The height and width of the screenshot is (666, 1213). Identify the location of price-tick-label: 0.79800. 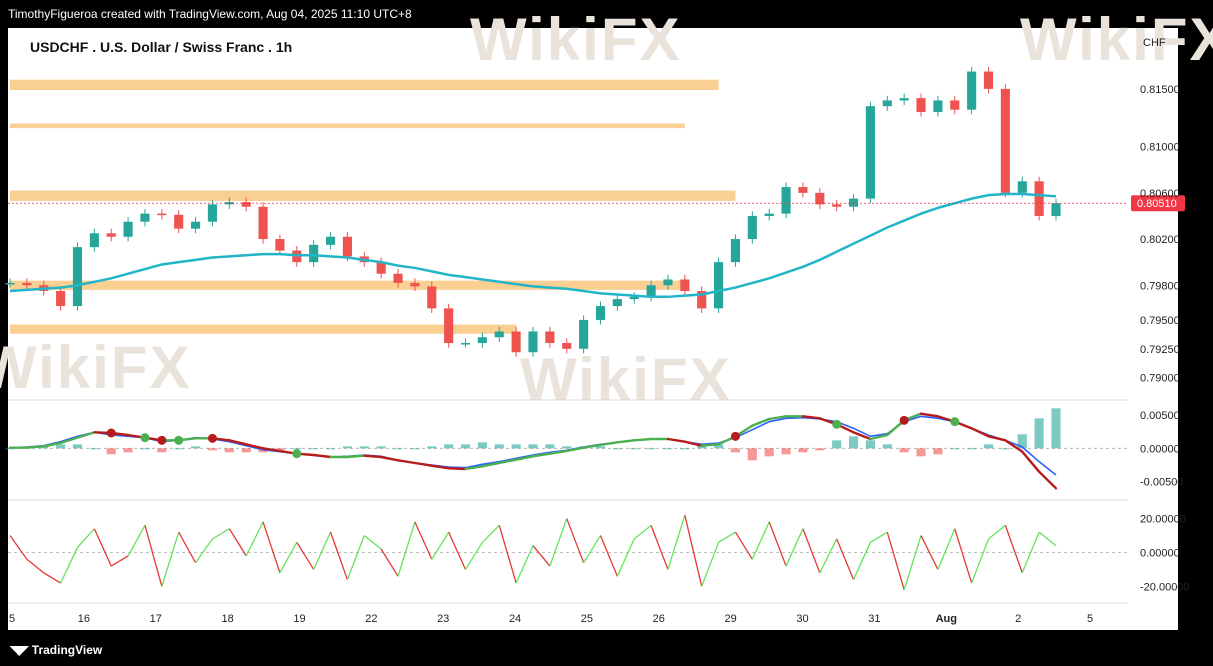
(1160, 286).